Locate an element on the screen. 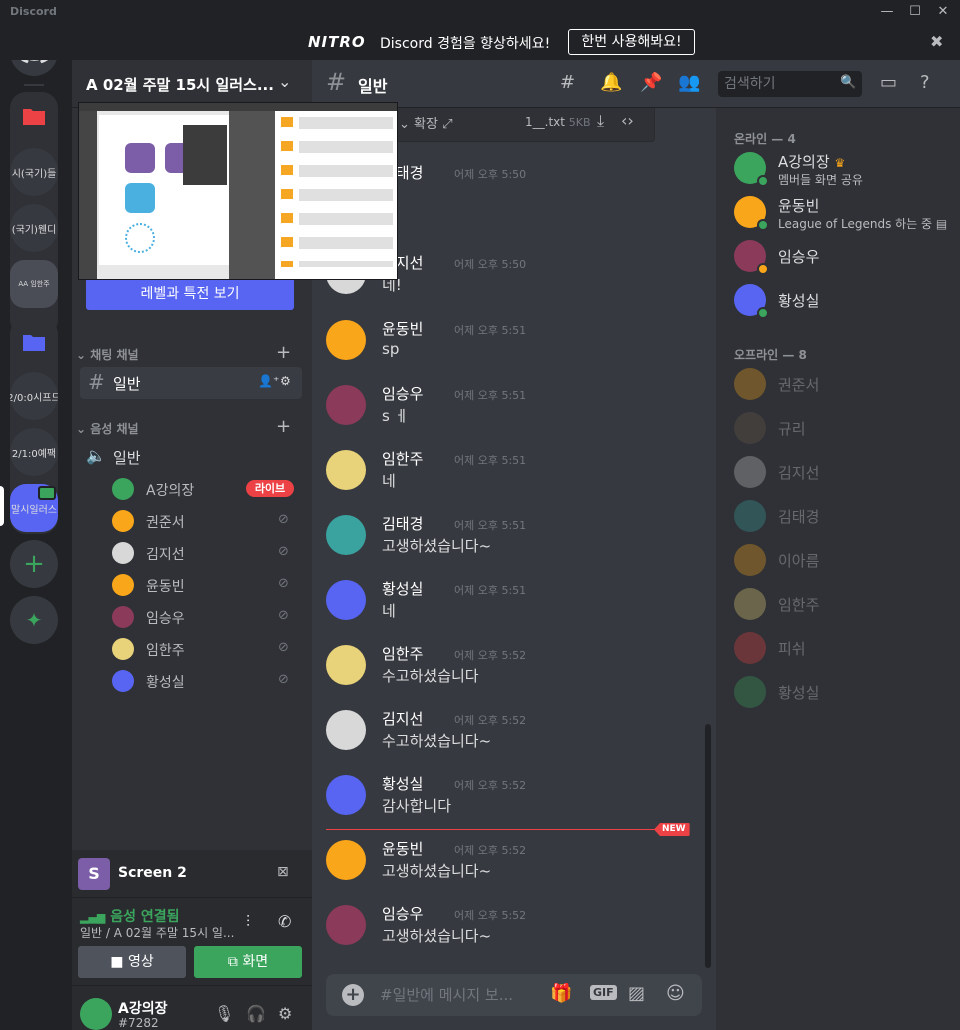  channel-general: # 일반 👤⁺ ⚙ is located at coordinates (191, 383).